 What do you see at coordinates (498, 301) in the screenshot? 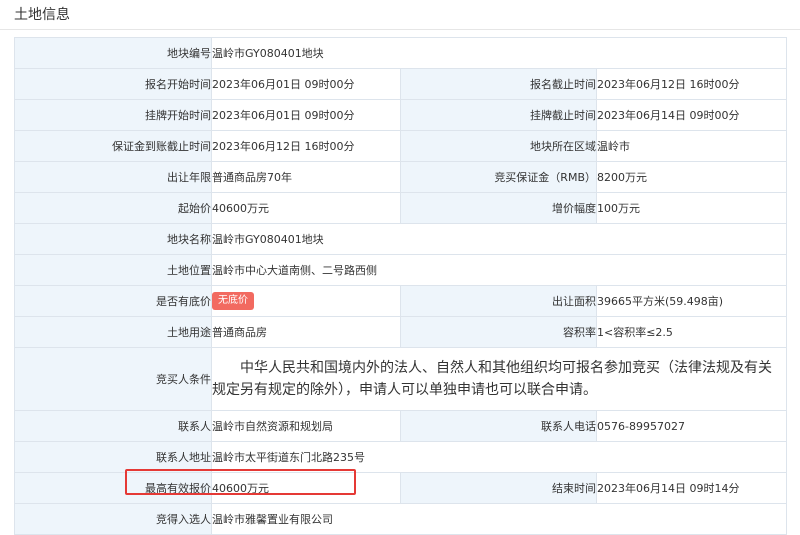
I see `label-area: 出让面积` at bounding box center [498, 301].